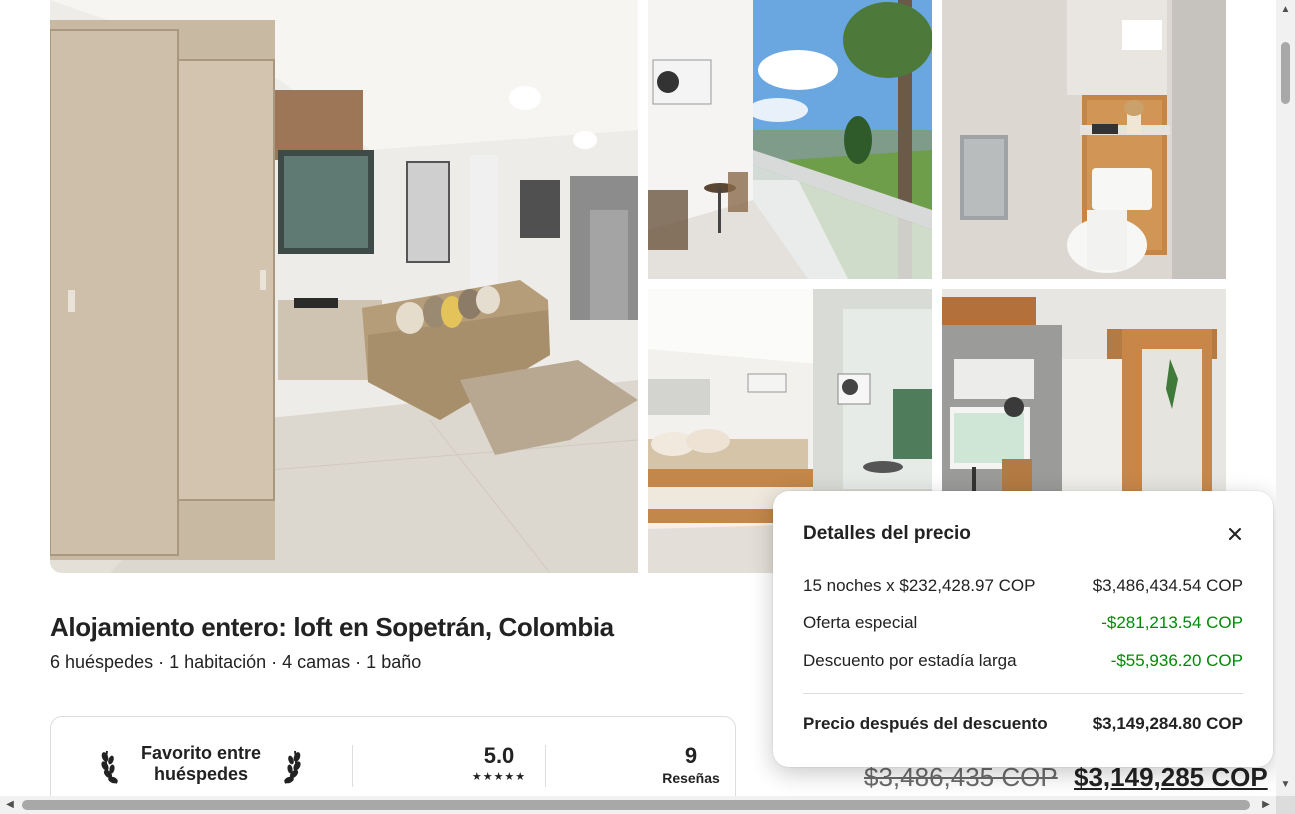 This screenshot has height=814, width=1295. What do you see at coordinates (691, 778) in the screenshot?
I see `reviews-label: Reseñas` at bounding box center [691, 778].